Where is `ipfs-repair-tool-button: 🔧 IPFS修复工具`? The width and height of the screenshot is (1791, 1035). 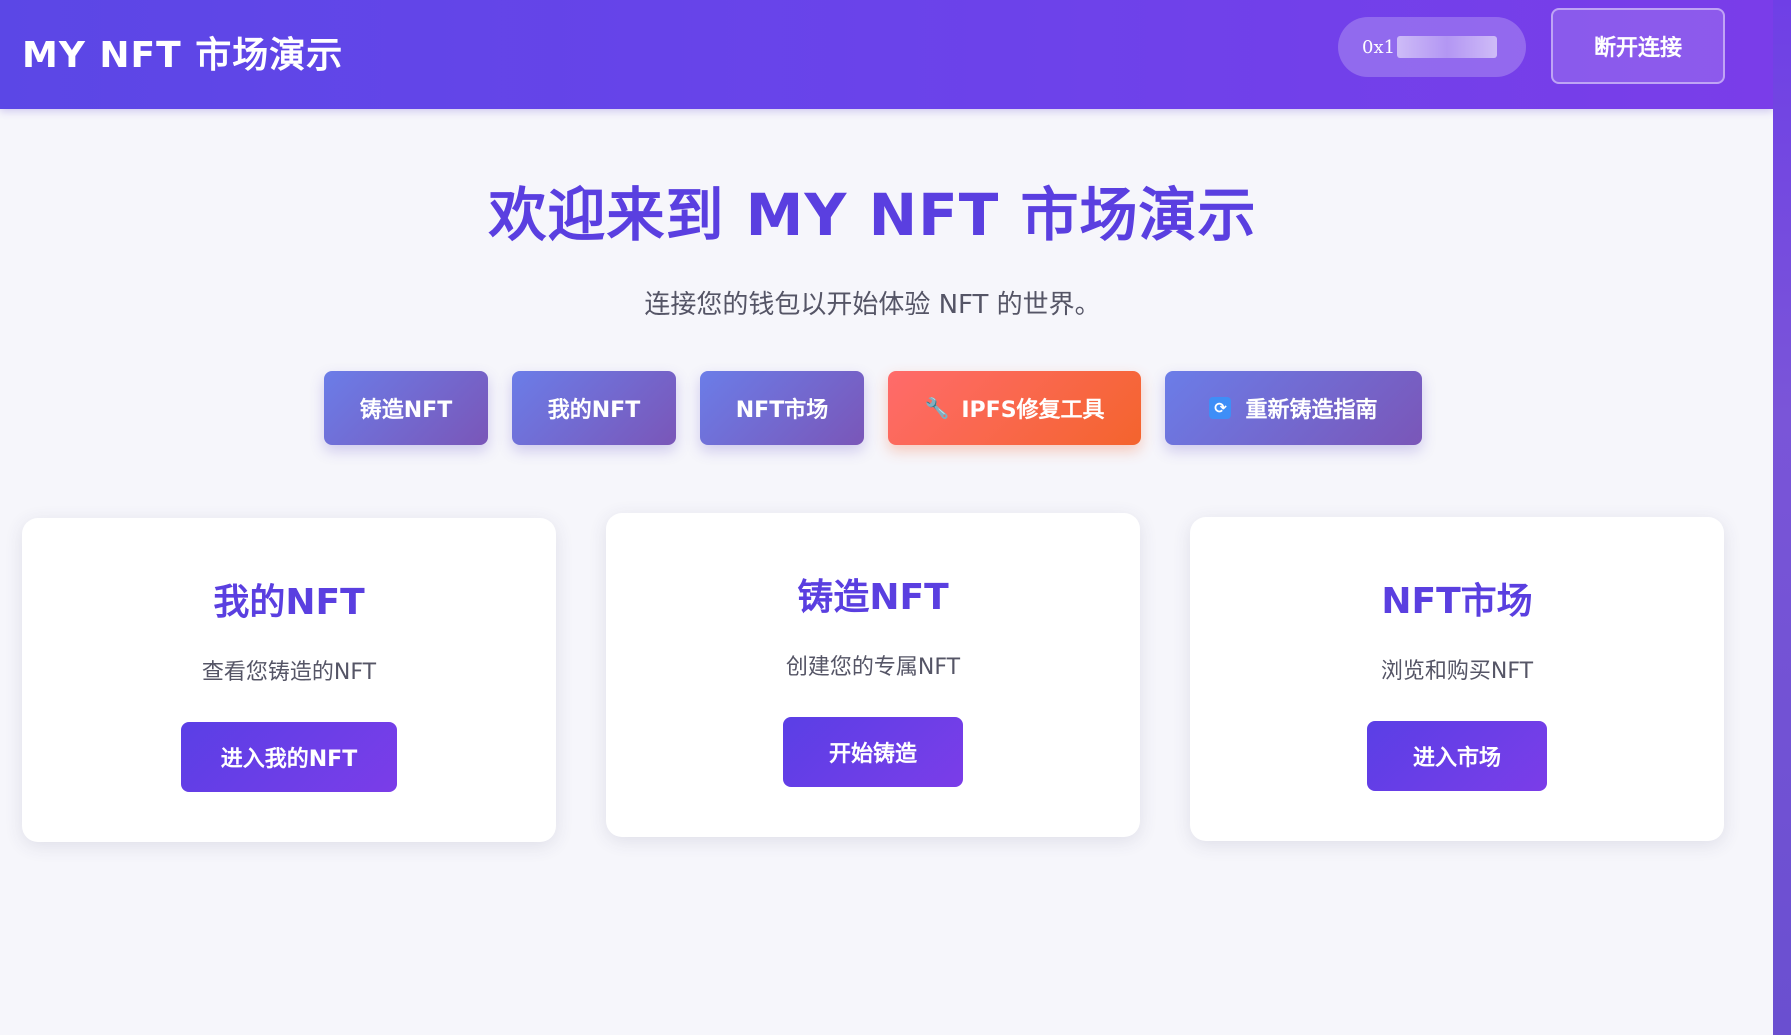
ipfs-repair-tool-button: 🔧 IPFS修复工具 is located at coordinates (1014, 408).